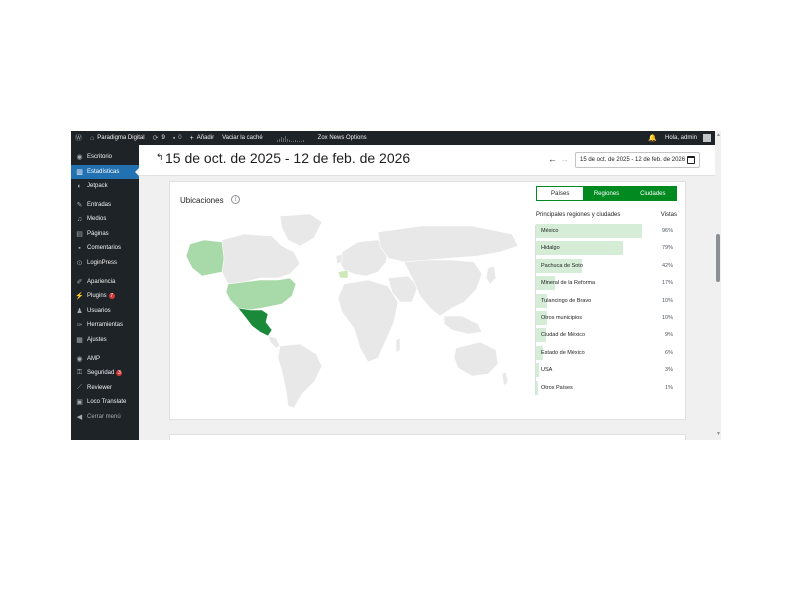 The width and height of the screenshot is (792, 612). I want to click on sidebar-item-loginpress: ⊙ LoginPress, so click(105, 263).